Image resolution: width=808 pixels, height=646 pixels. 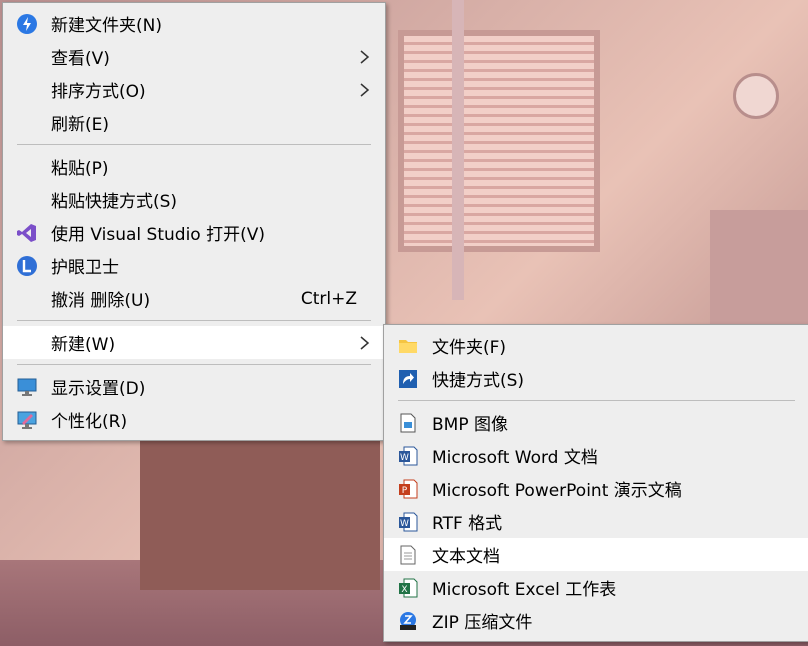 I want to click on menu-item-personalize: 个性化(R), so click(x=194, y=419).